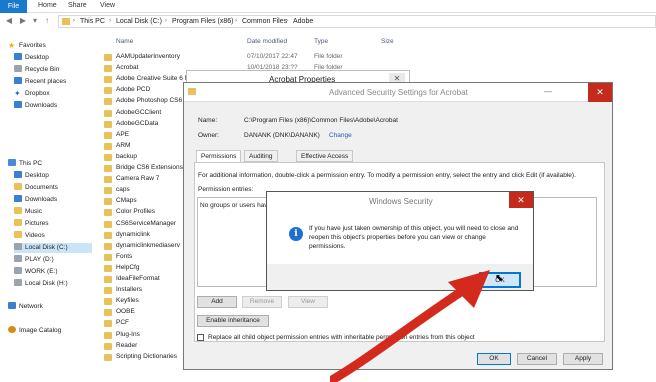 The image size is (656, 382). I want to click on nav-item-desktop: Desktop, so click(31, 58).